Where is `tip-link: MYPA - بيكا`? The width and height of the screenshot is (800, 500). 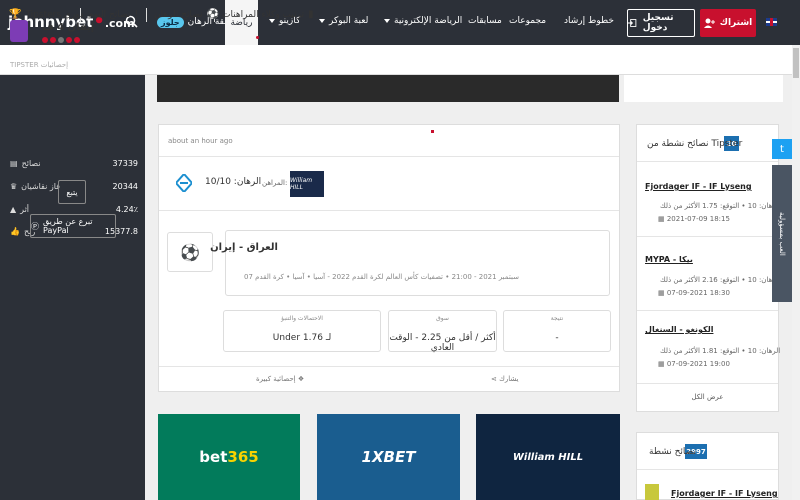 tip-link: MYPA - بيكا is located at coordinates (669, 259).